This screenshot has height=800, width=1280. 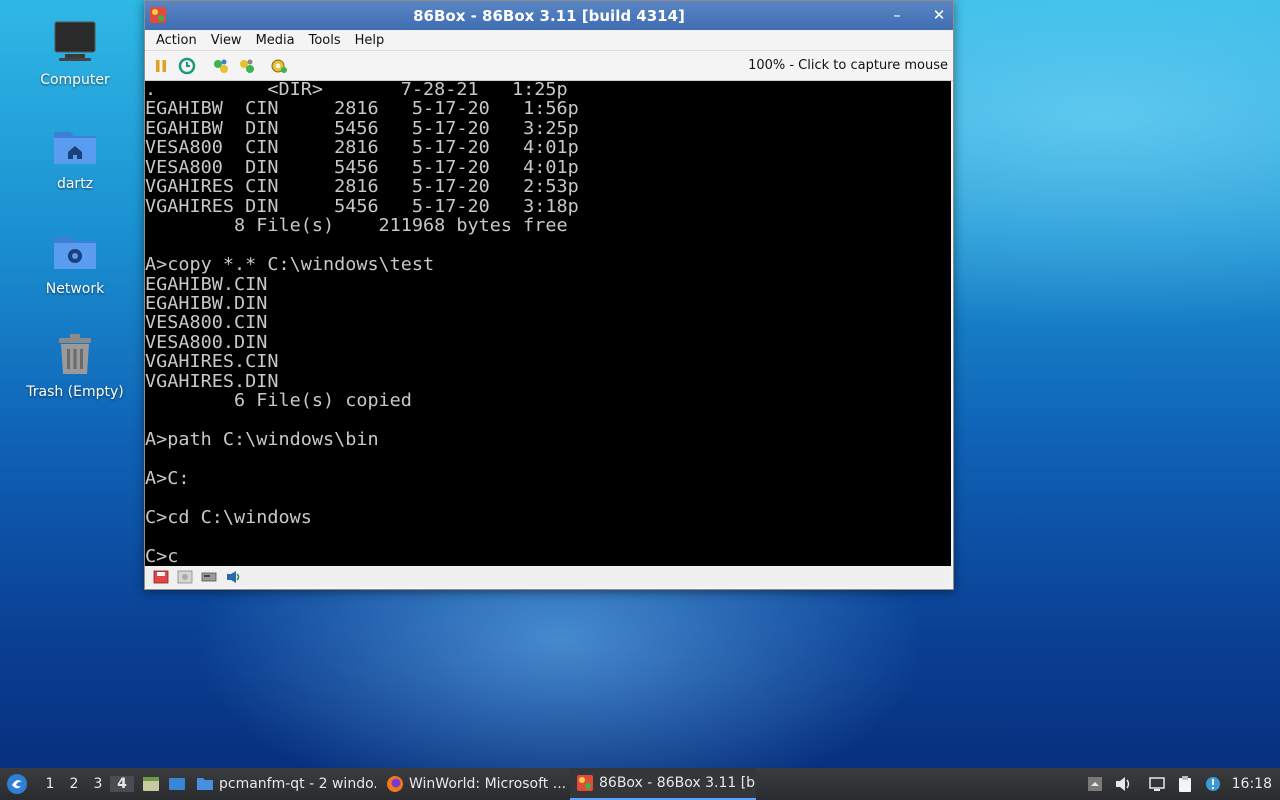 What do you see at coordinates (370, 40) in the screenshot?
I see `menu-help: Help` at bounding box center [370, 40].